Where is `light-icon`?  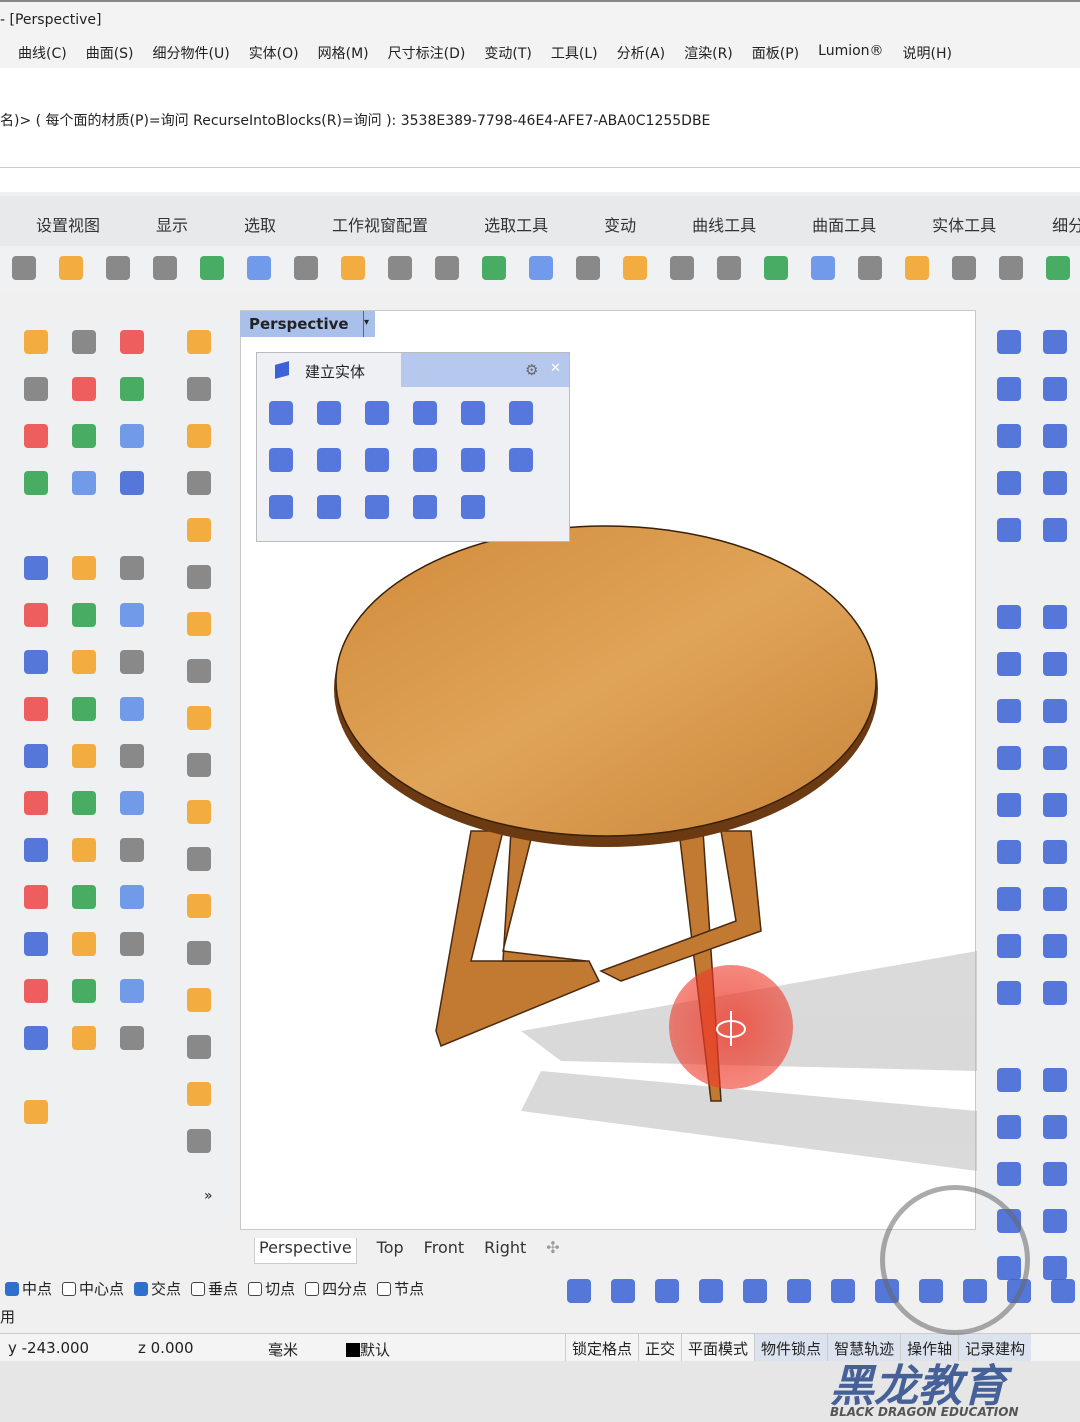
light-icon is located at coordinates (823, 268).